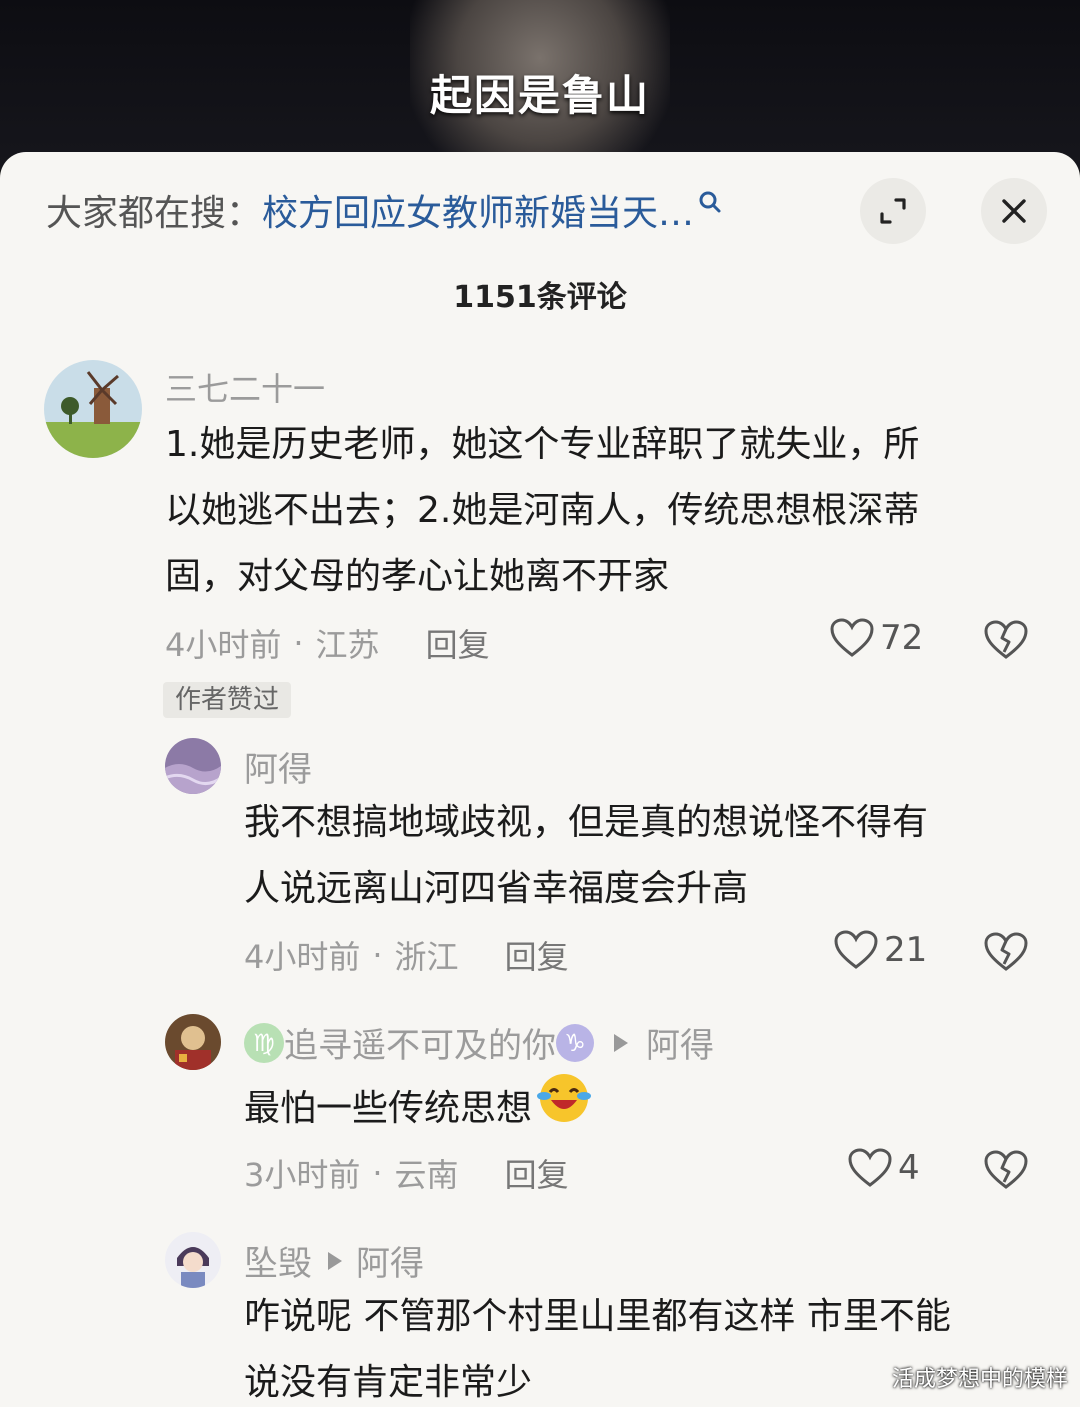 The image size is (1080, 1407). Describe the element at coordinates (644, 1109) in the screenshot. I see `comment-text: 最怕一些传统思想` at that location.